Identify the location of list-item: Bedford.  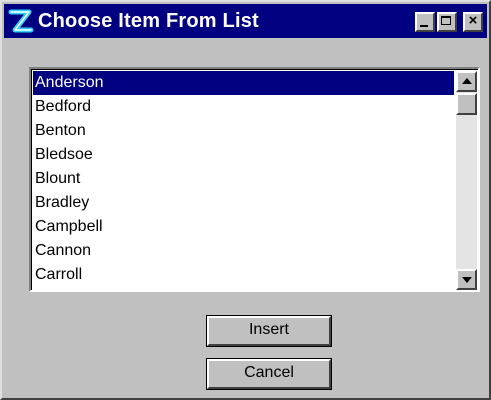
(243, 107).